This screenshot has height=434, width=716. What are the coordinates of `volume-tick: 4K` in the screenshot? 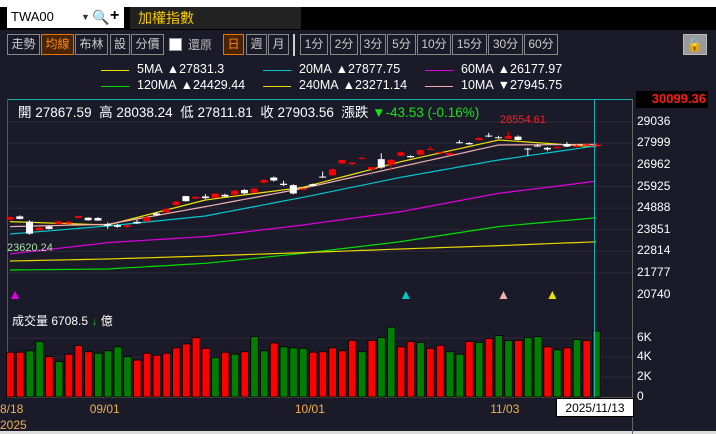 It's located at (644, 356).